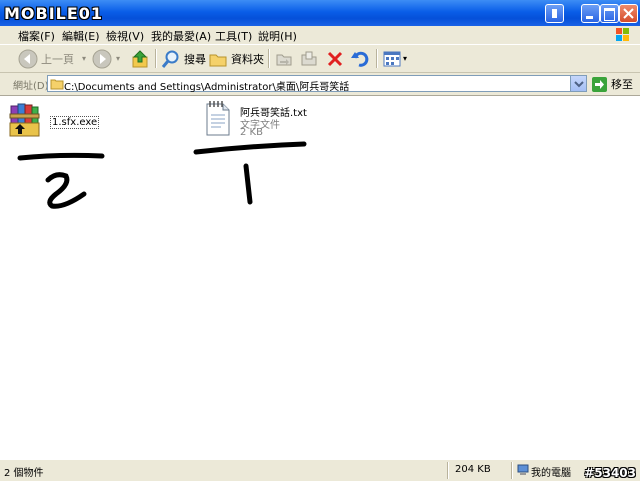 The height and width of the screenshot is (481, 640). What do you see at coordinates (81, 36) in the screenshot?
I see `menu-edit: 編輯(E)` at bounding box center [81, 36].